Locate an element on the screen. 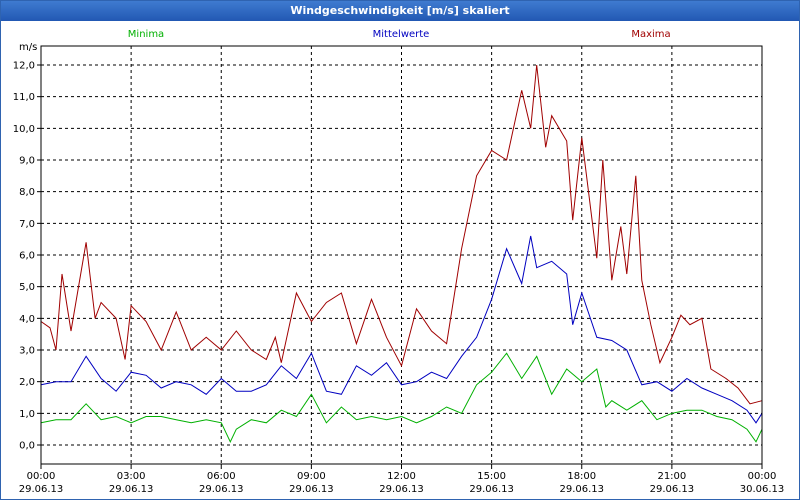  x-tick-time: 03:00 is located at coordinates (131, 476).